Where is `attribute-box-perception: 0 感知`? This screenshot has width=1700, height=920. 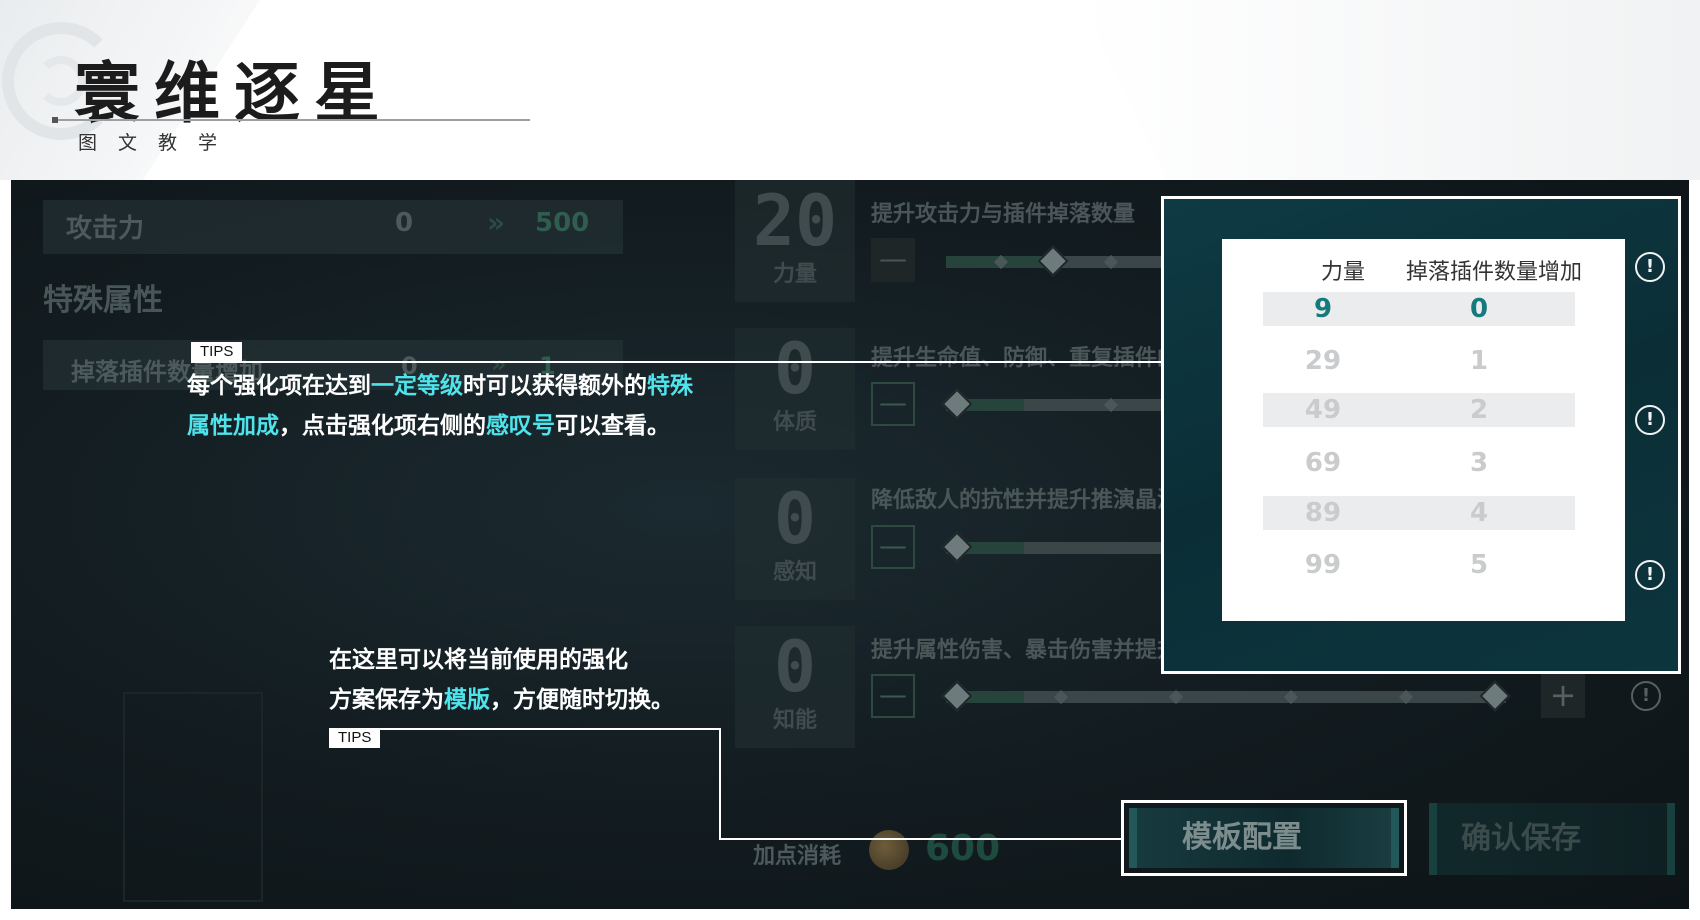
attribute-box-perception: 0 感知 is located at coordinates (795, 539).